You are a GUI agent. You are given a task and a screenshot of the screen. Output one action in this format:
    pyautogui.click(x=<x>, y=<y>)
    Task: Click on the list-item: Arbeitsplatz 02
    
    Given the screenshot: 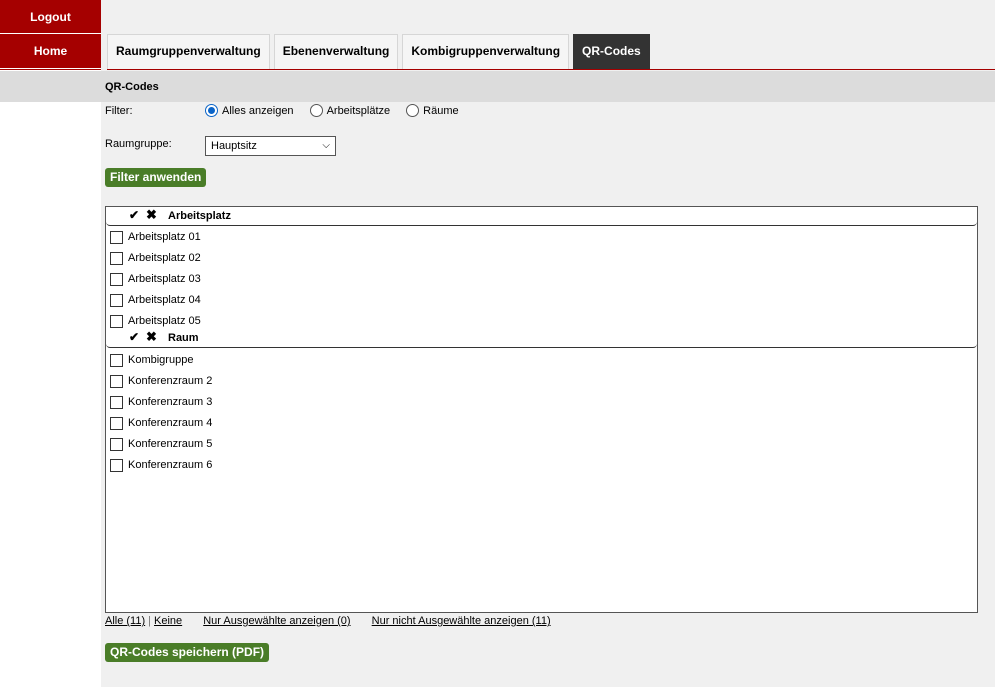 What is the action you would take?
    pyautogui.click(x=155, y=258)
    